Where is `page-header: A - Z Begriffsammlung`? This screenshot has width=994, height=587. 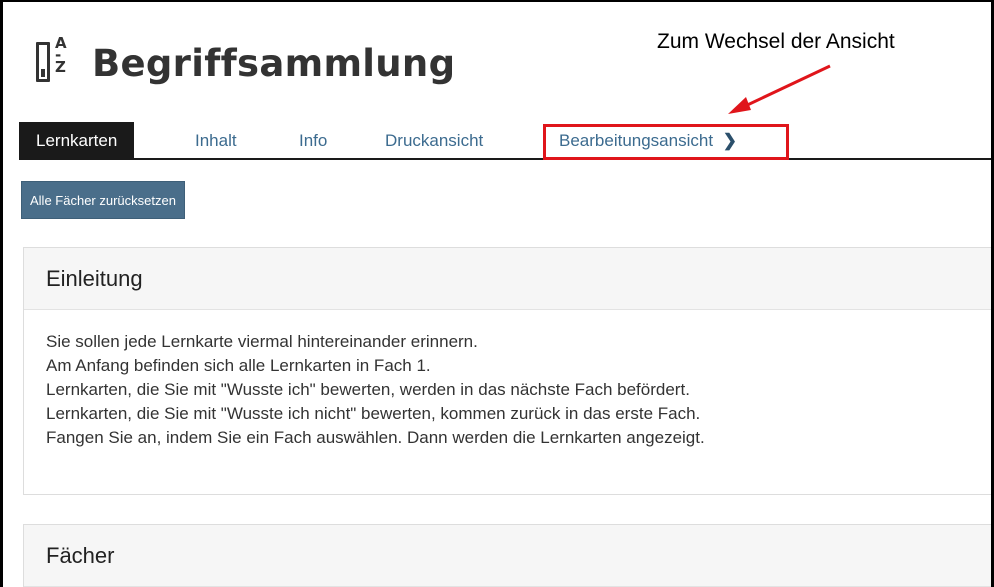 page-header: A - Z Begriffsammlung is located at coordinates (245, 63).